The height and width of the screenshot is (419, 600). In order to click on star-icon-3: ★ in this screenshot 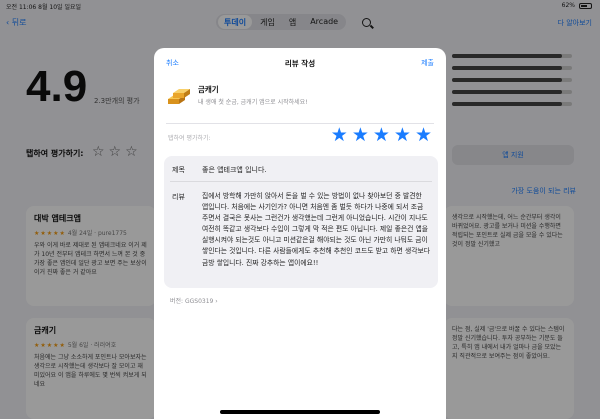, I will do `click(381, 135)`.